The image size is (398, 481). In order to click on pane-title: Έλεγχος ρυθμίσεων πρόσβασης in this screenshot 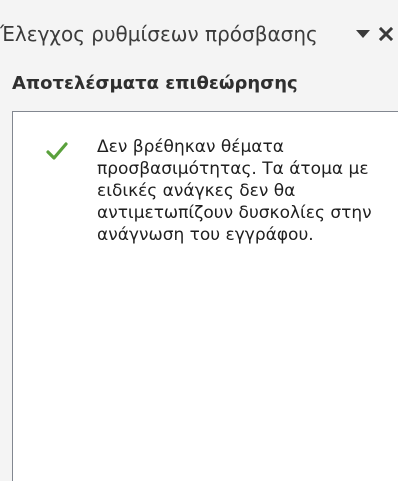, I will do `click(159, 34)`.